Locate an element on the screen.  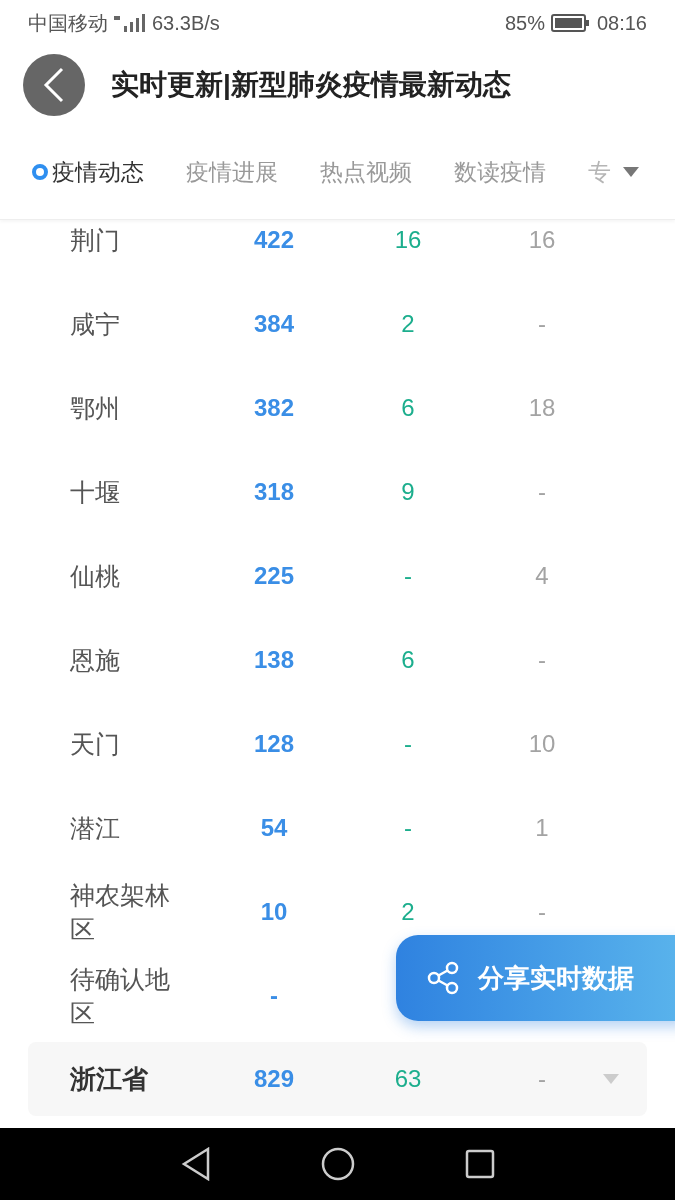
share-button: 分享实时数据 is located at coordinates (535, 978).